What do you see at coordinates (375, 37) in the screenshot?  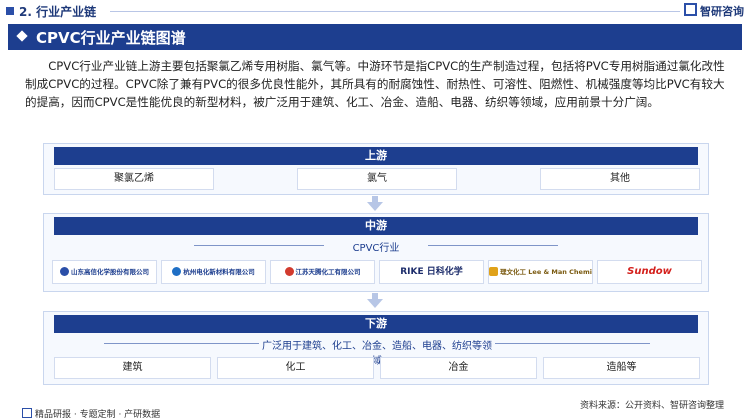 I see `title-banner: CPVC行业产业链图谱` at bounding box center [375, 37].